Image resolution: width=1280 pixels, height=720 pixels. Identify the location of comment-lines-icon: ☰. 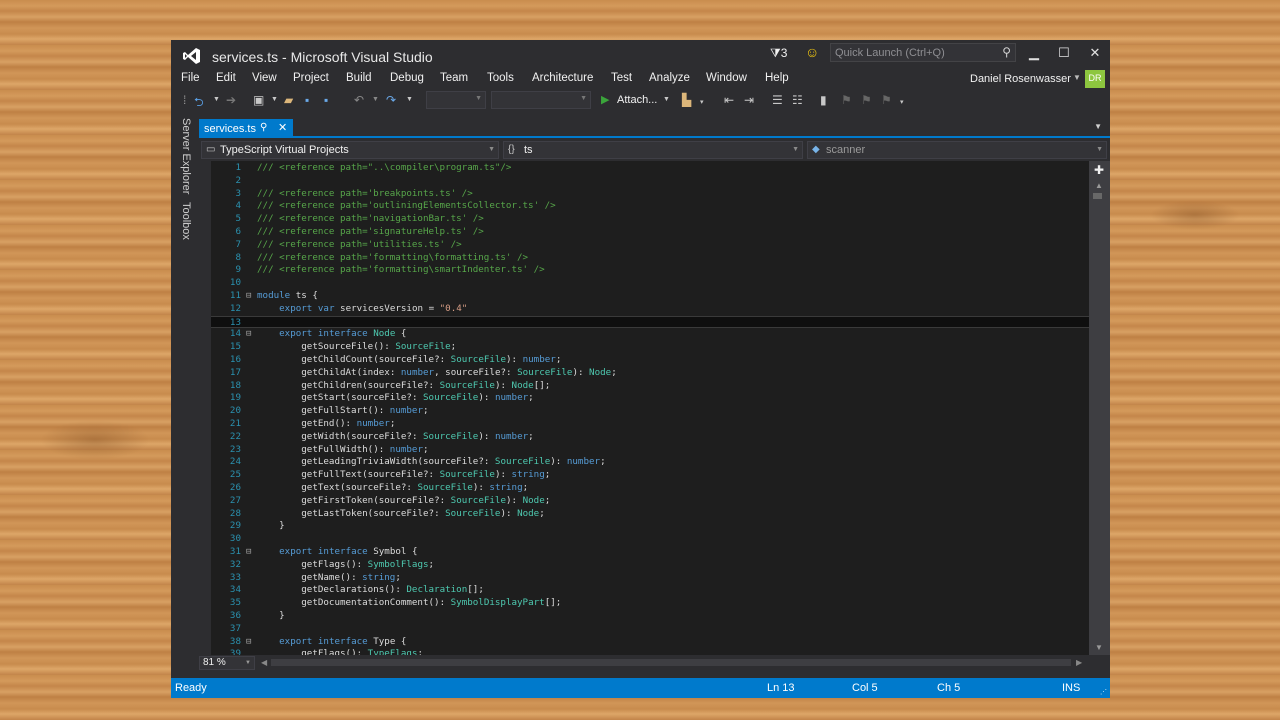
(777, 100).